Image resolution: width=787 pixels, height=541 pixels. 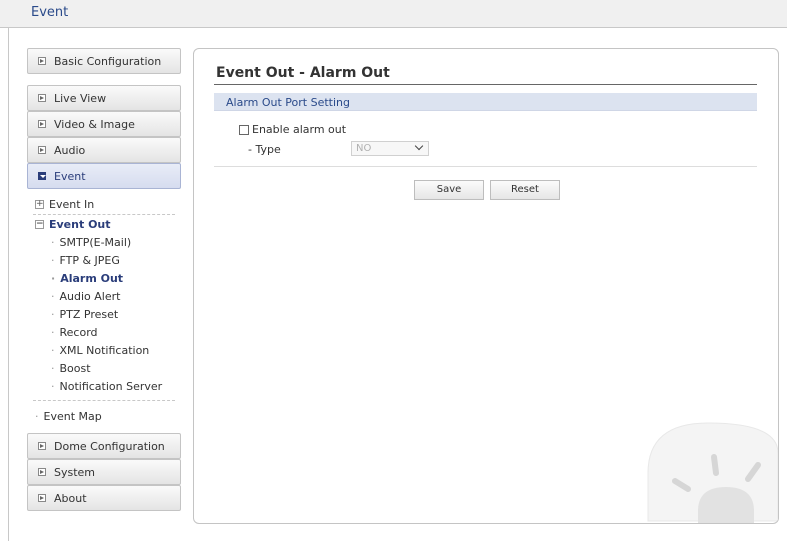 What do you see at coordinates (80, 224) in the screenshot?
I see `tree-item-label: Event Out` at bounding box center [80, 224].